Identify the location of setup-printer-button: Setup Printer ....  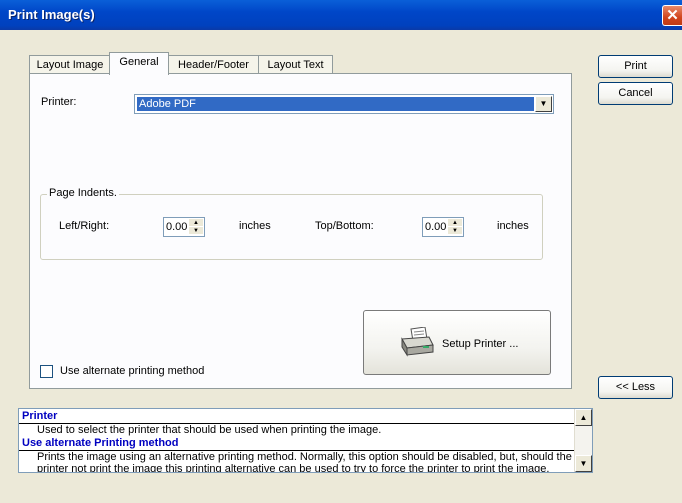
(457, 342).